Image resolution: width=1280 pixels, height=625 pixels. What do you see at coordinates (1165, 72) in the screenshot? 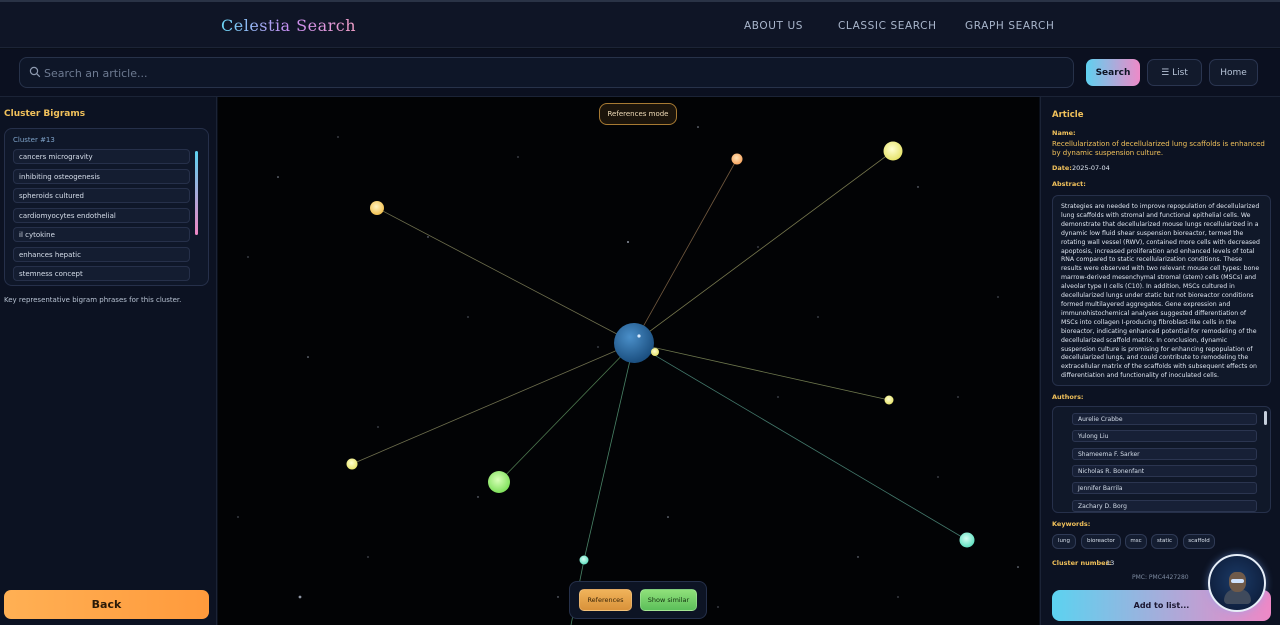
I see `list-icon: ☰` at bounding box center [1165, 72].